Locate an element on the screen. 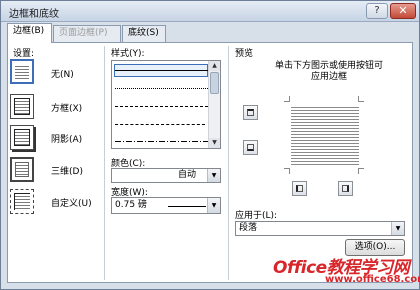 The width and height of the screenshot is (420, 290). setting-shadow-icon is located at coordinates (22, 137).